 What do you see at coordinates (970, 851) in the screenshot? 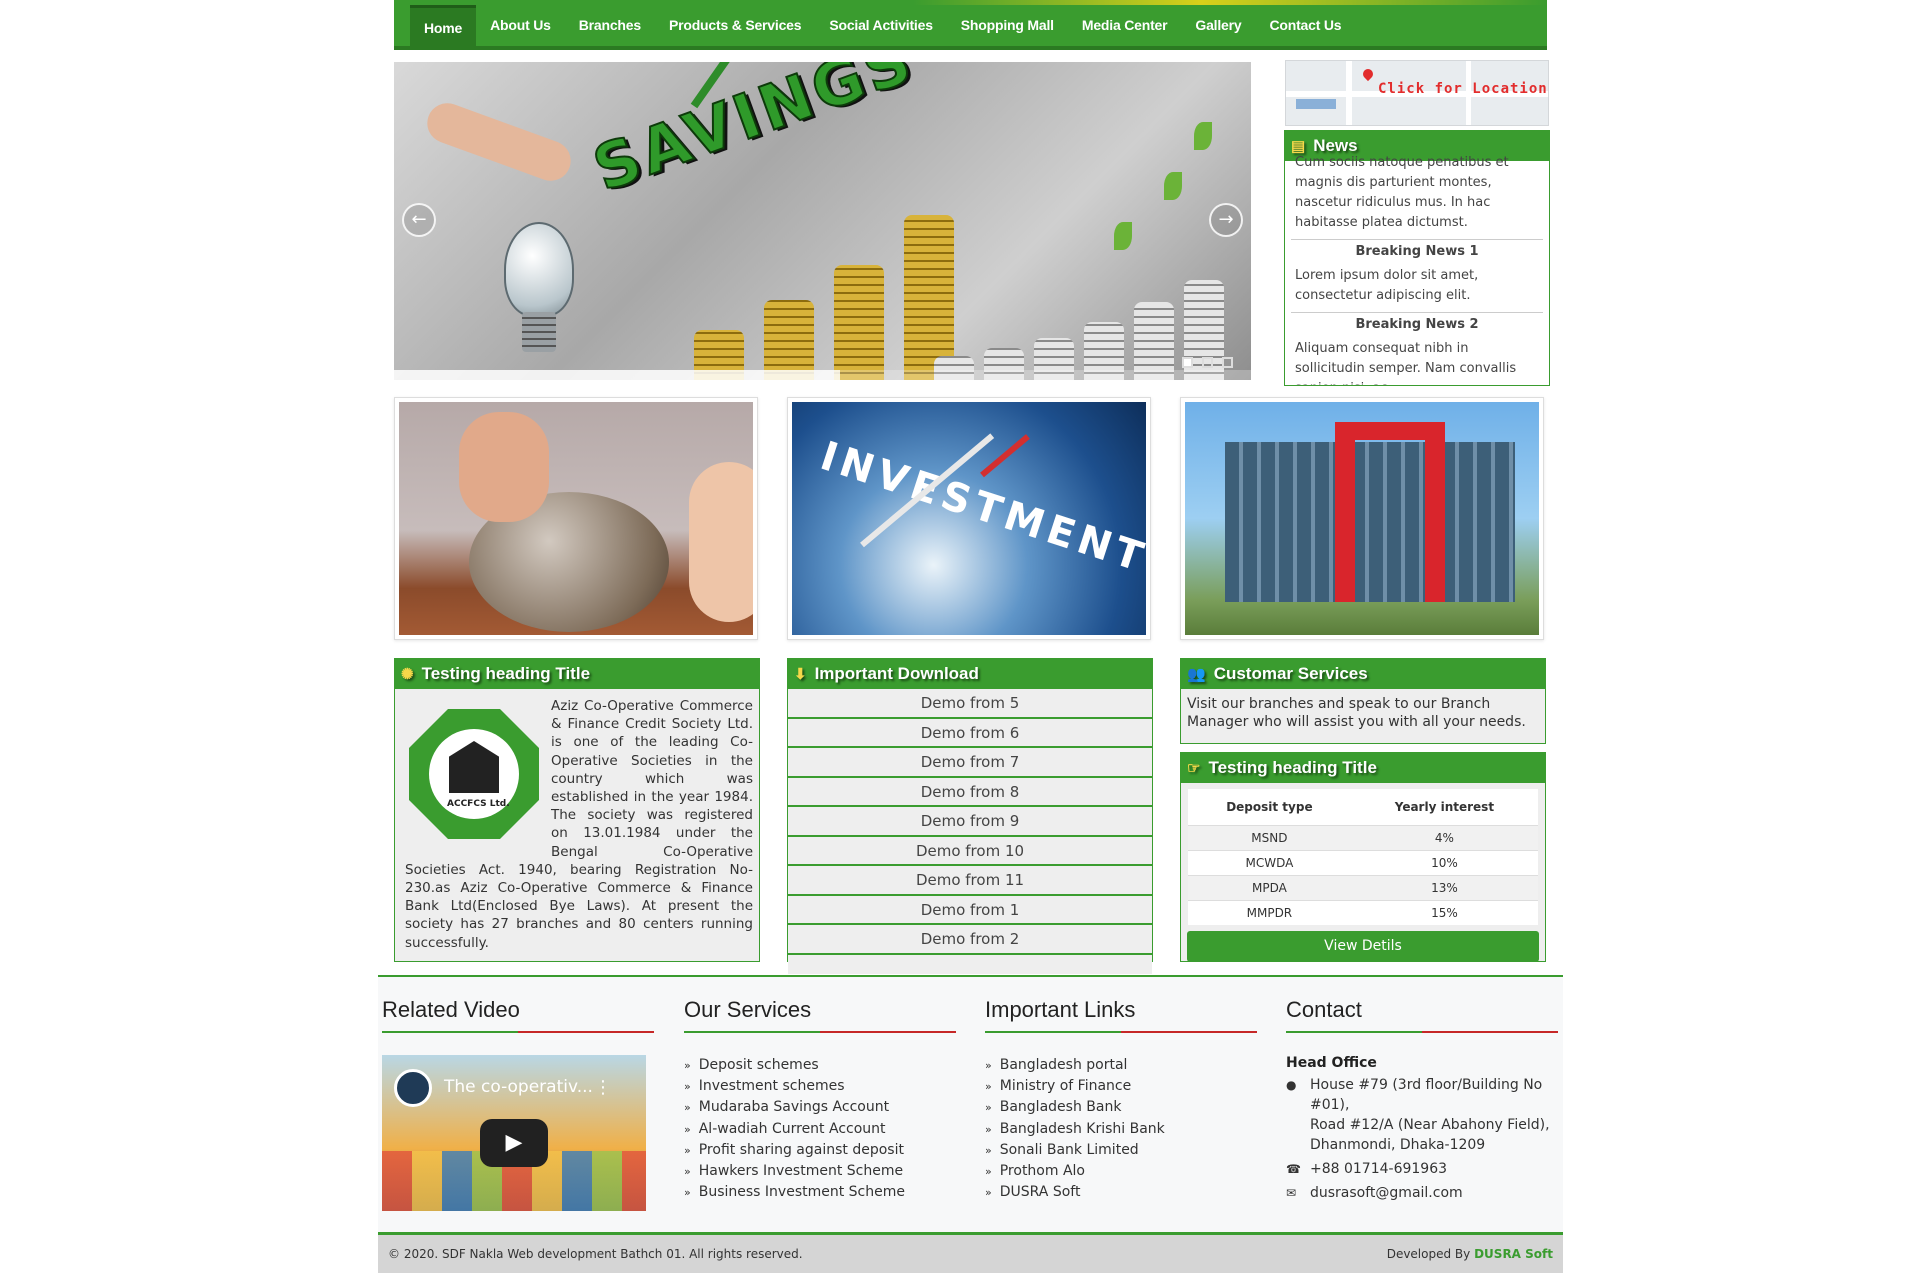
I see `download-item: Demo from 10` at bounding box center [970, 851].